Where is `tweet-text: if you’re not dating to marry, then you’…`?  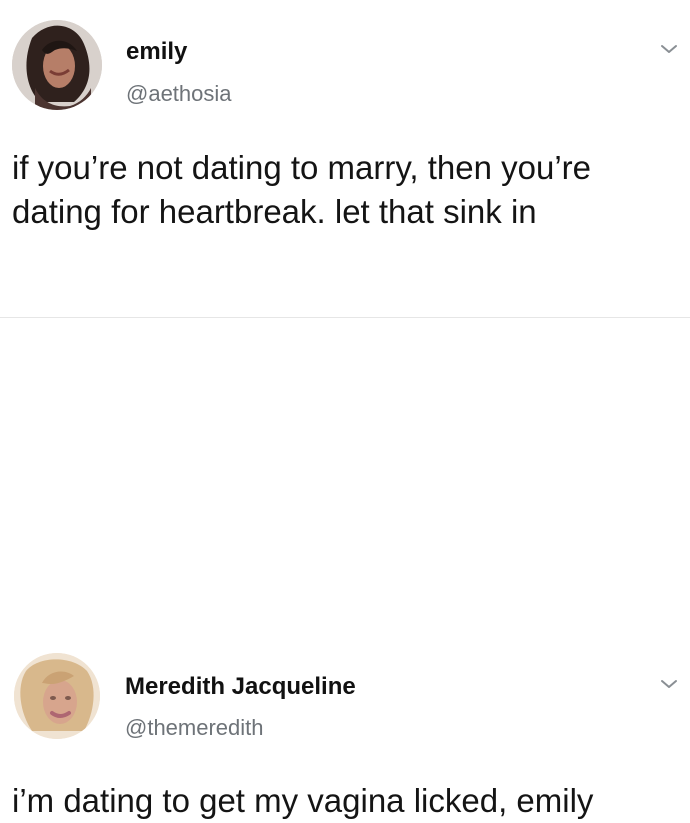
tweet-text: if you’re not dating to marry, then you’… is located at coordinates (302, 189).